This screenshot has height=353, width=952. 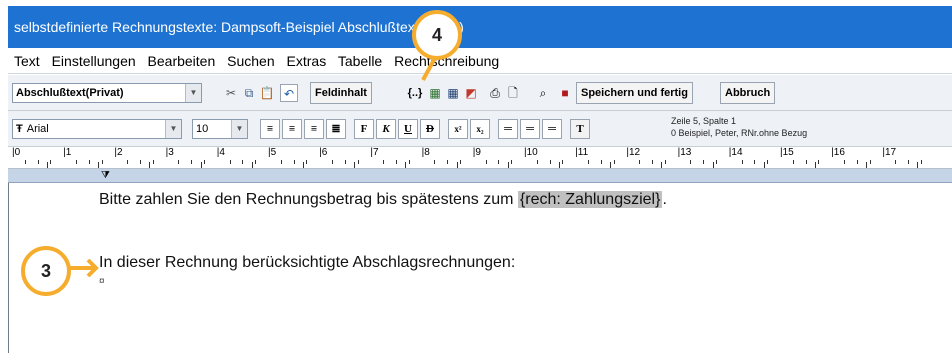 What do you see at coordinates (105, 175) in the screenshot?
I see `indent-marker-icon: ⧩` at bounding box center [105, 175].